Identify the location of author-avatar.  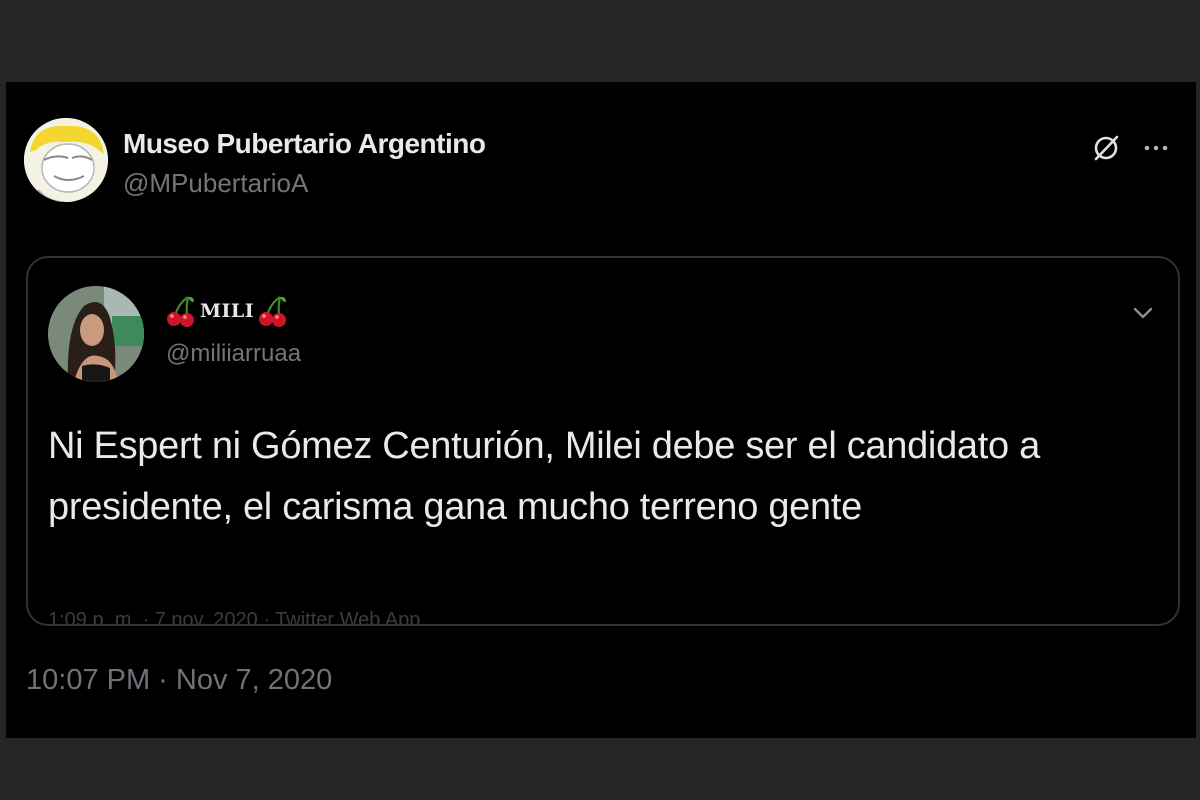
(66, 160).